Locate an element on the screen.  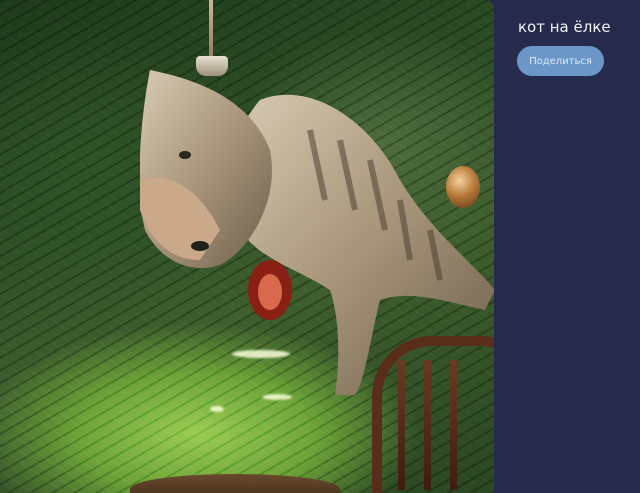
chair-back is located at coordinates (433, 414).